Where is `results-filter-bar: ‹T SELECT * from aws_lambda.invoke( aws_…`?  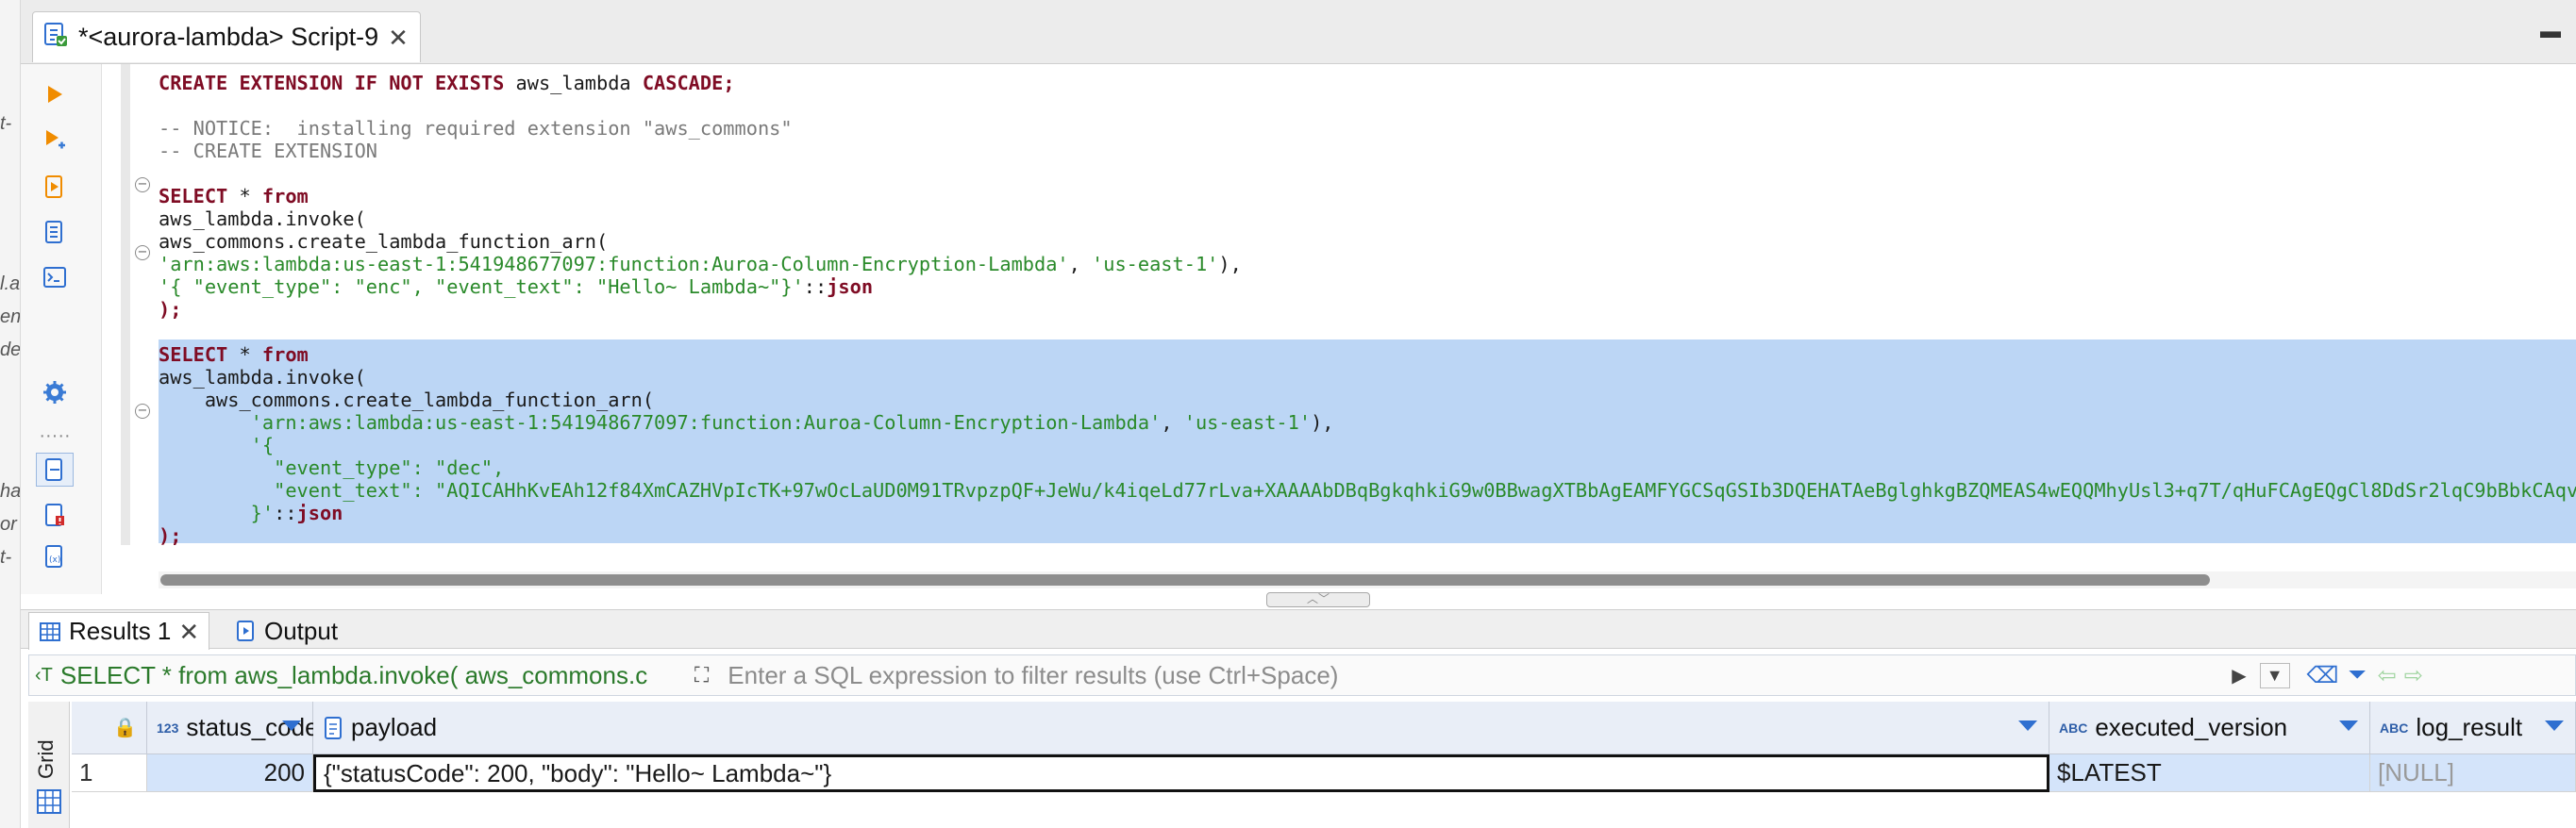 results-filter-bar: ‹T SELECT * from aws_lambda.invoke( aws_… is located at coordinates (1302, 675).